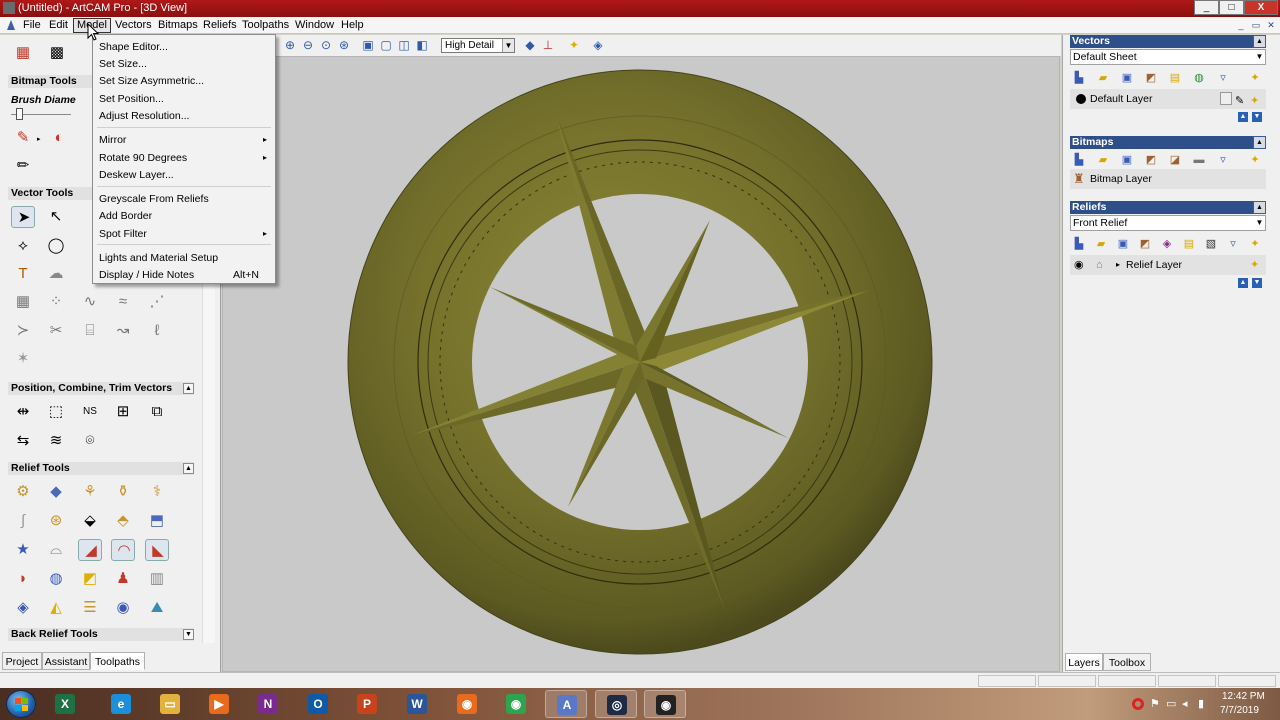  I want to click on menu-item-greyscale-from-reliefs: Greyscale From Reliefs, so click(184, 199).